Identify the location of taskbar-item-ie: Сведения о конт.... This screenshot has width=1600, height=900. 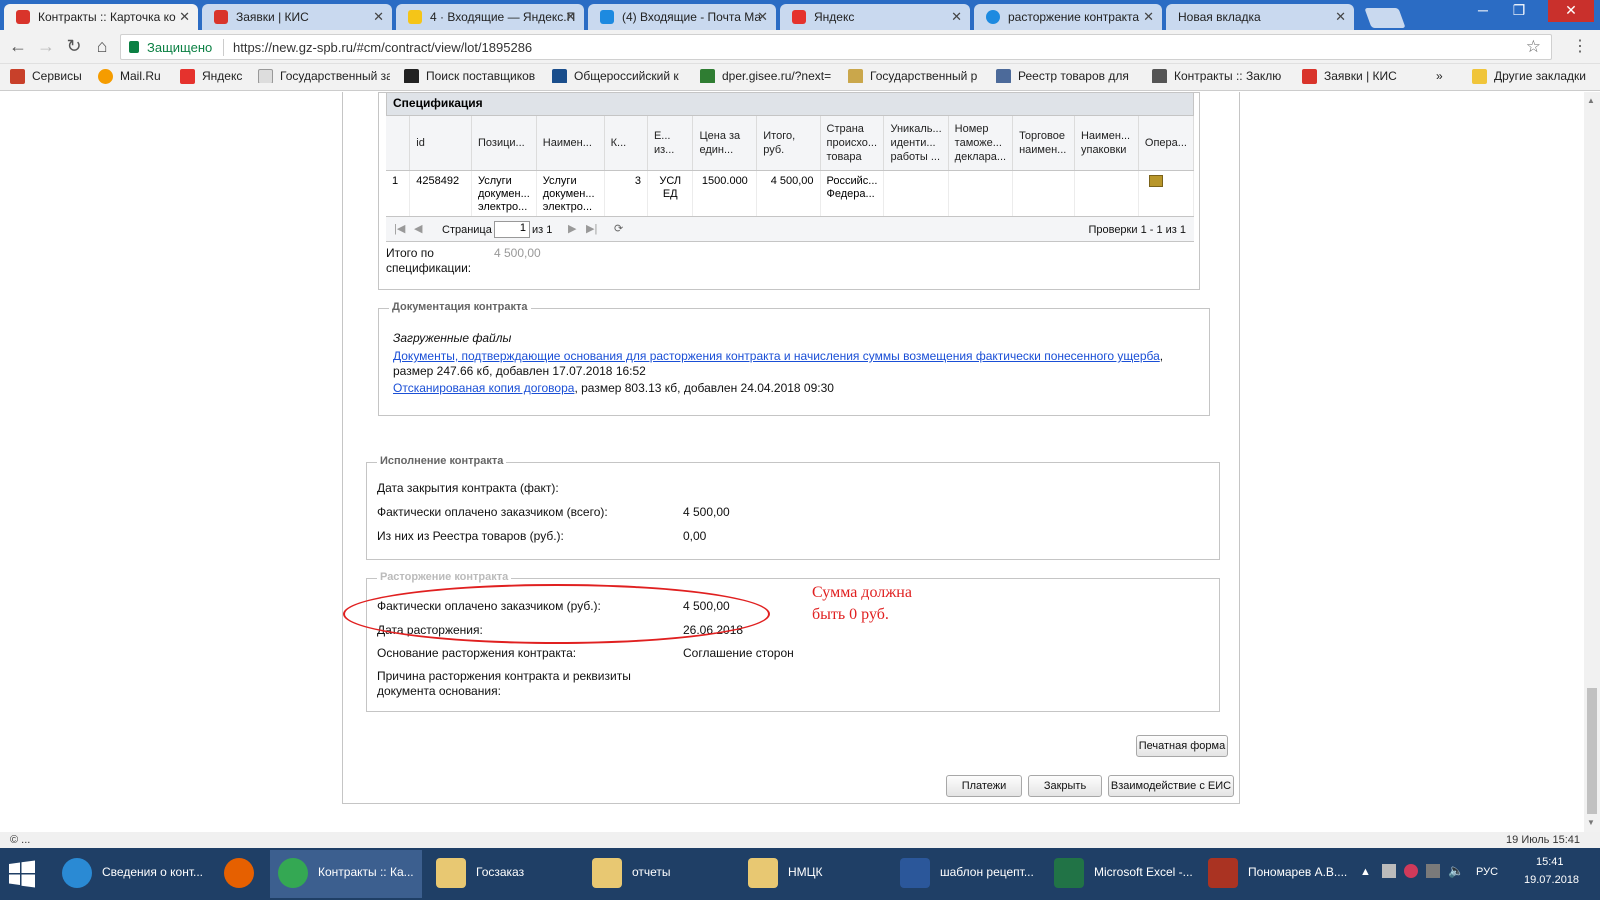
(134, 874).